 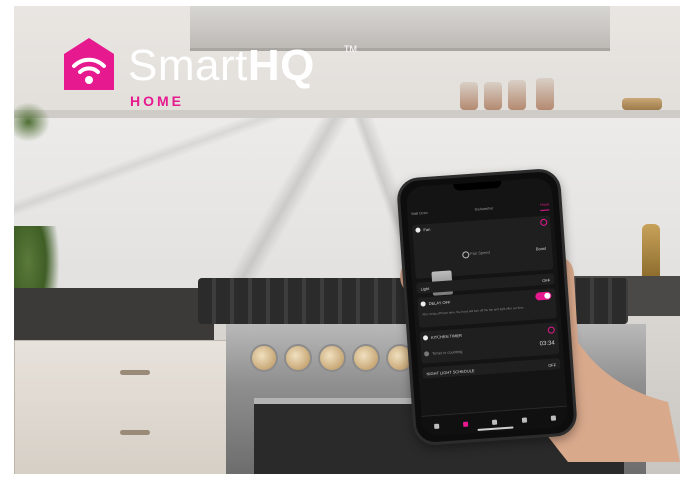 What do you see at coordinates (114, 314) in the screenshot?
I see `countertop-left` at bounding box center [114, 314].